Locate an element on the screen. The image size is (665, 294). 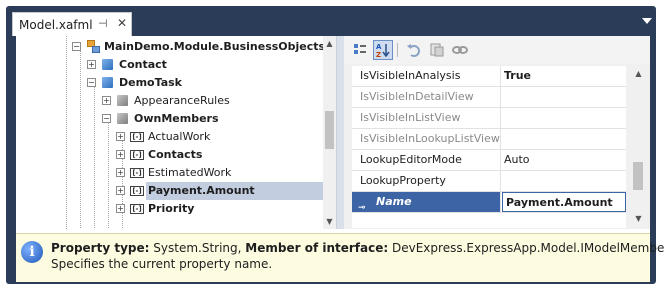
property-row-selected: ⊸ Name Payment.Amount is located at coordinates (489, 202).